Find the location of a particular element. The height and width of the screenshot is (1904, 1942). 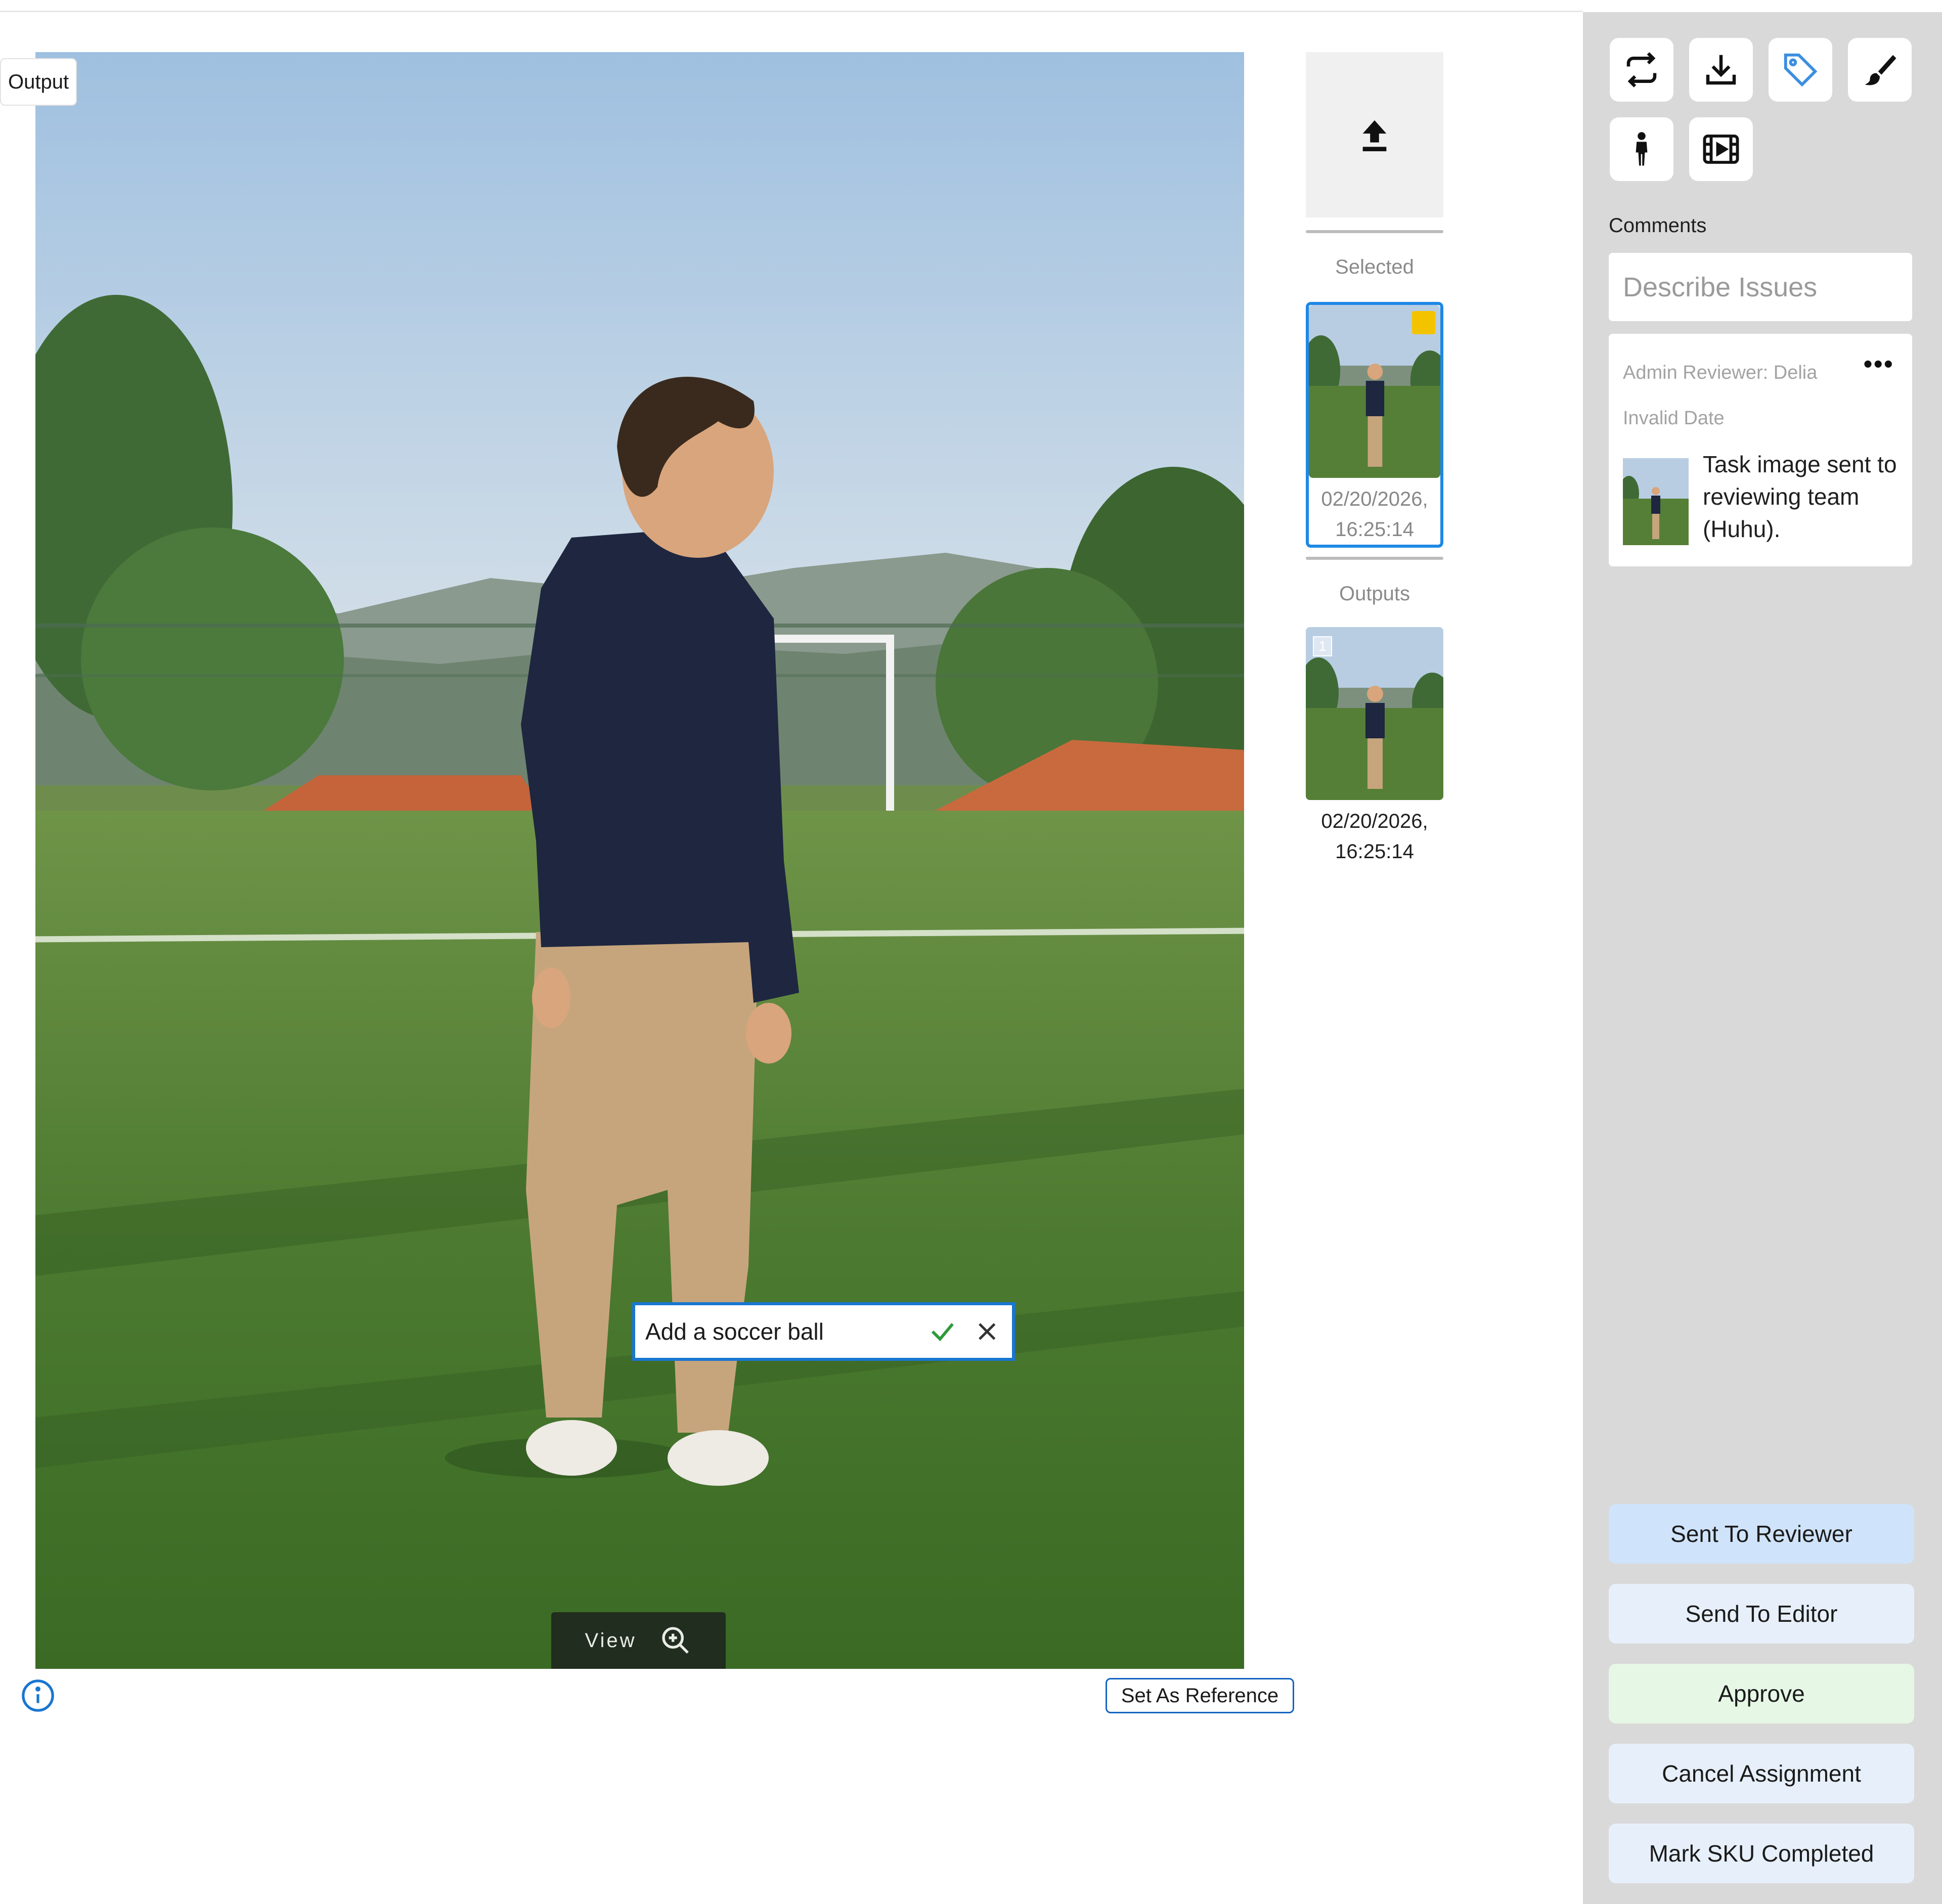

film-button is located at coordinates (1721, 149).